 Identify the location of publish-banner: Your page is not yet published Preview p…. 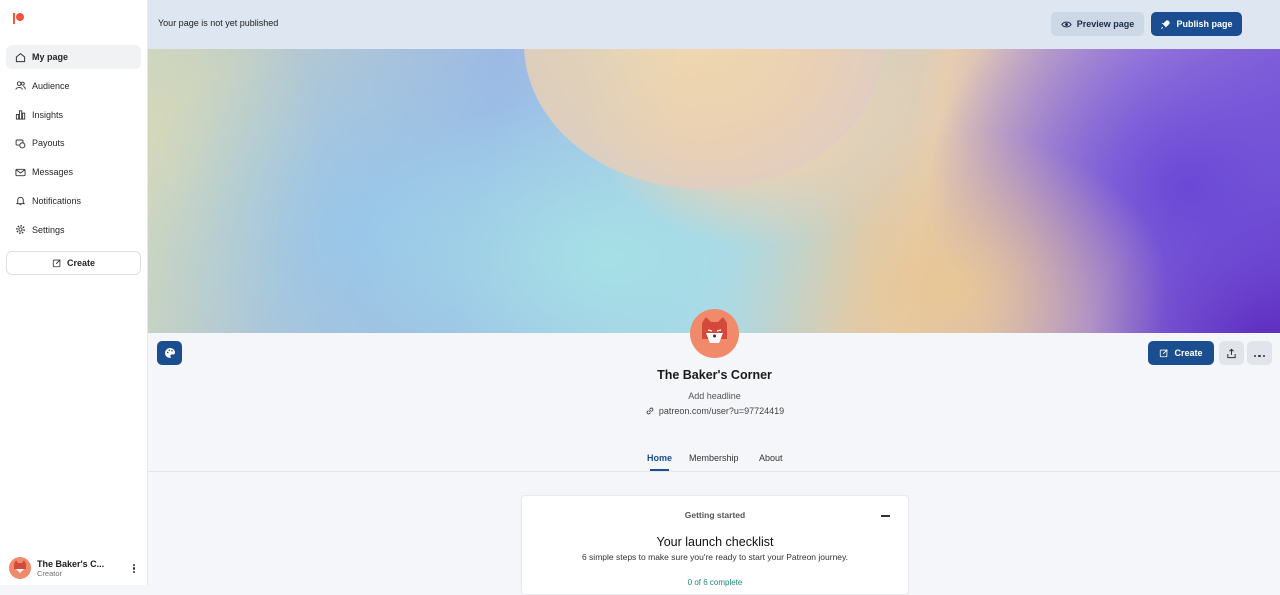
(714, 24).